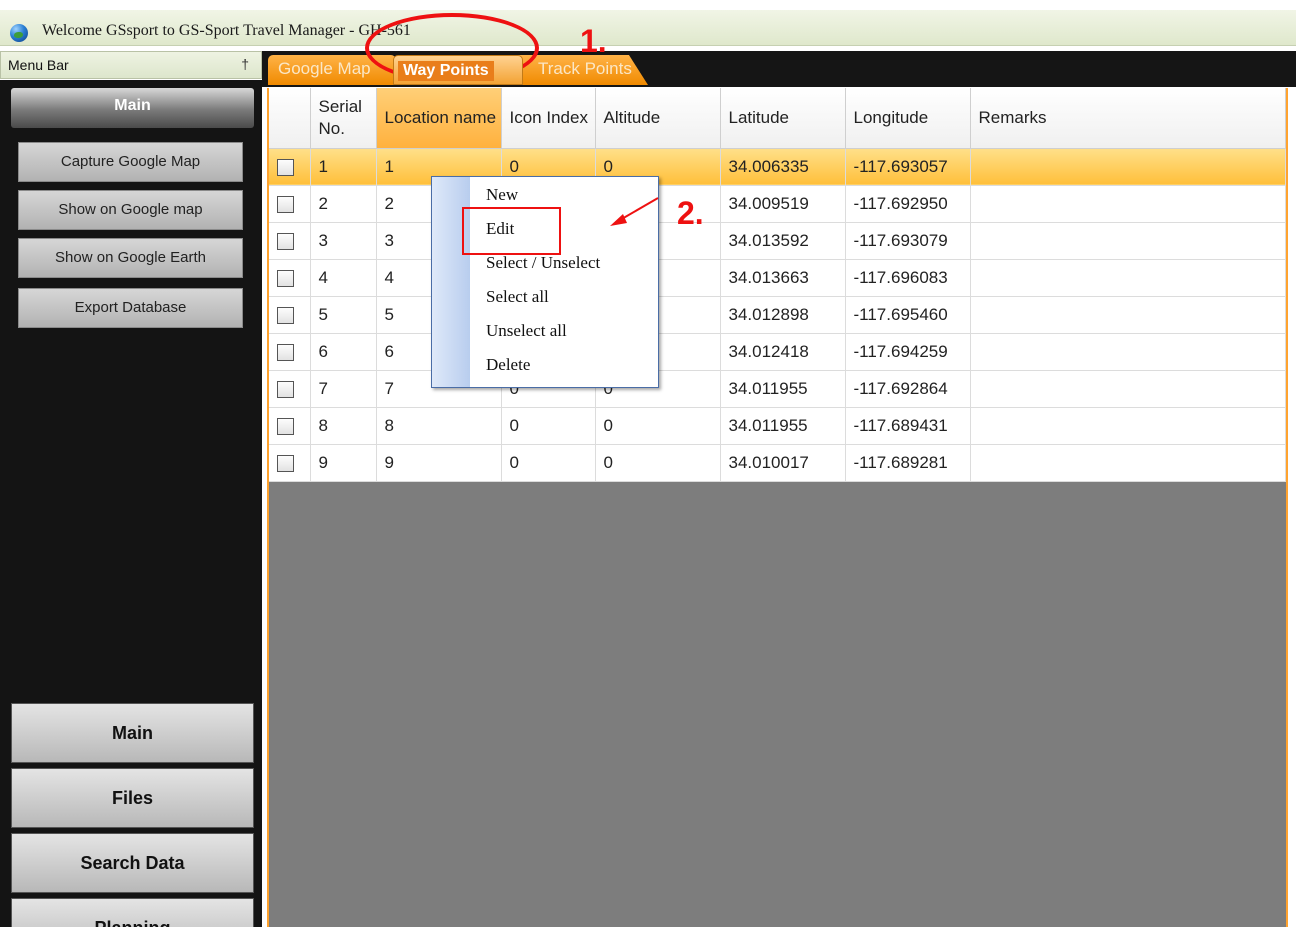 This screenshot has height=927, width=1296. I want to click on cell-location: 9, so click(439, 463).